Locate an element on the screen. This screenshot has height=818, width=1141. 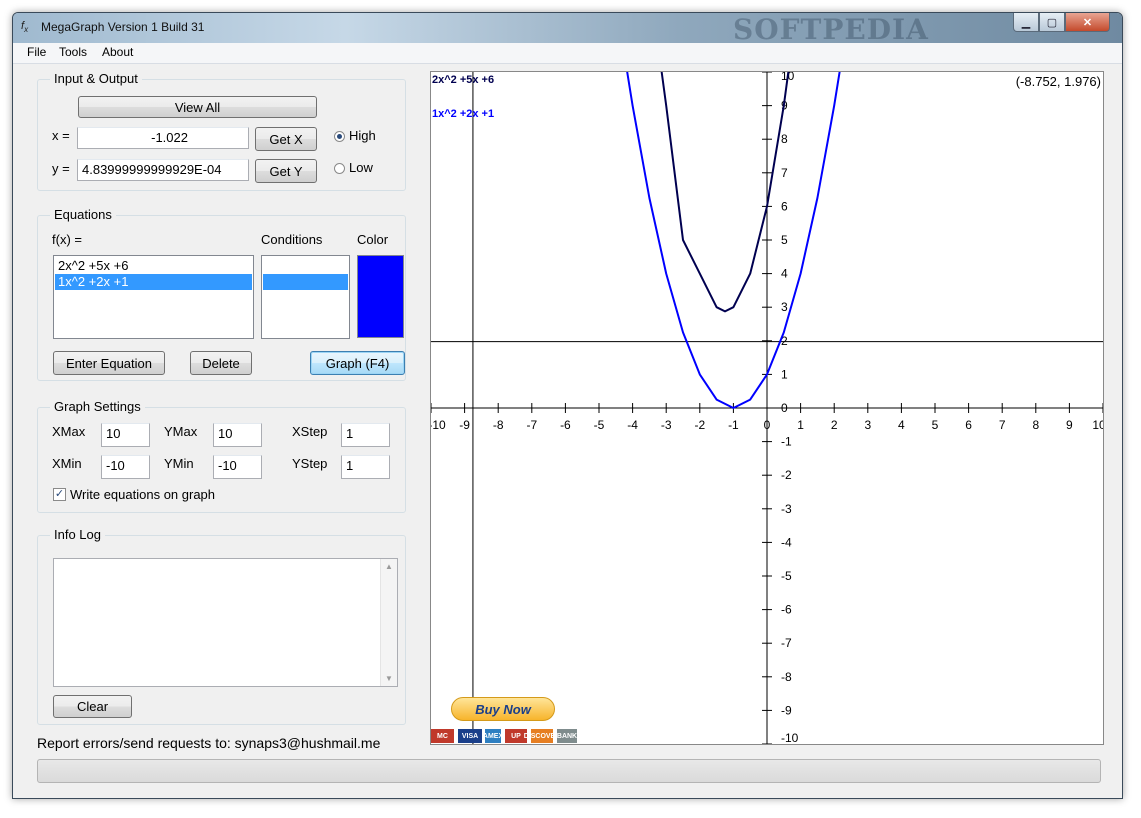
graph-equation-label: 1x^2 +2x +1 is located at coordinates (463, 114).